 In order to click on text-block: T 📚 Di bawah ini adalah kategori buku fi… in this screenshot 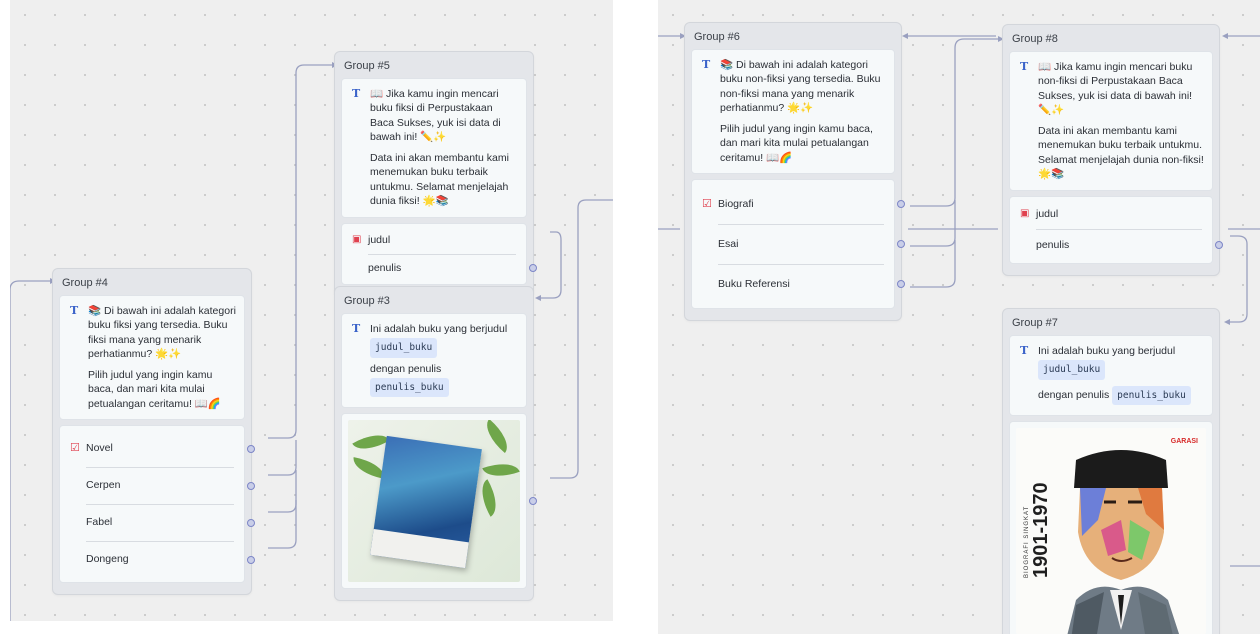, I will do `click(152, 358)`.